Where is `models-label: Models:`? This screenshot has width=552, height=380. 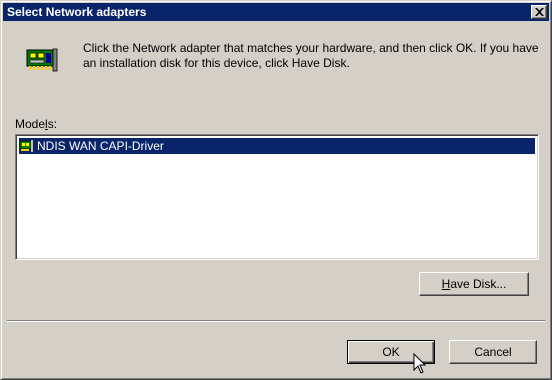
models-label: Models: is located at coordinates (36, 124).